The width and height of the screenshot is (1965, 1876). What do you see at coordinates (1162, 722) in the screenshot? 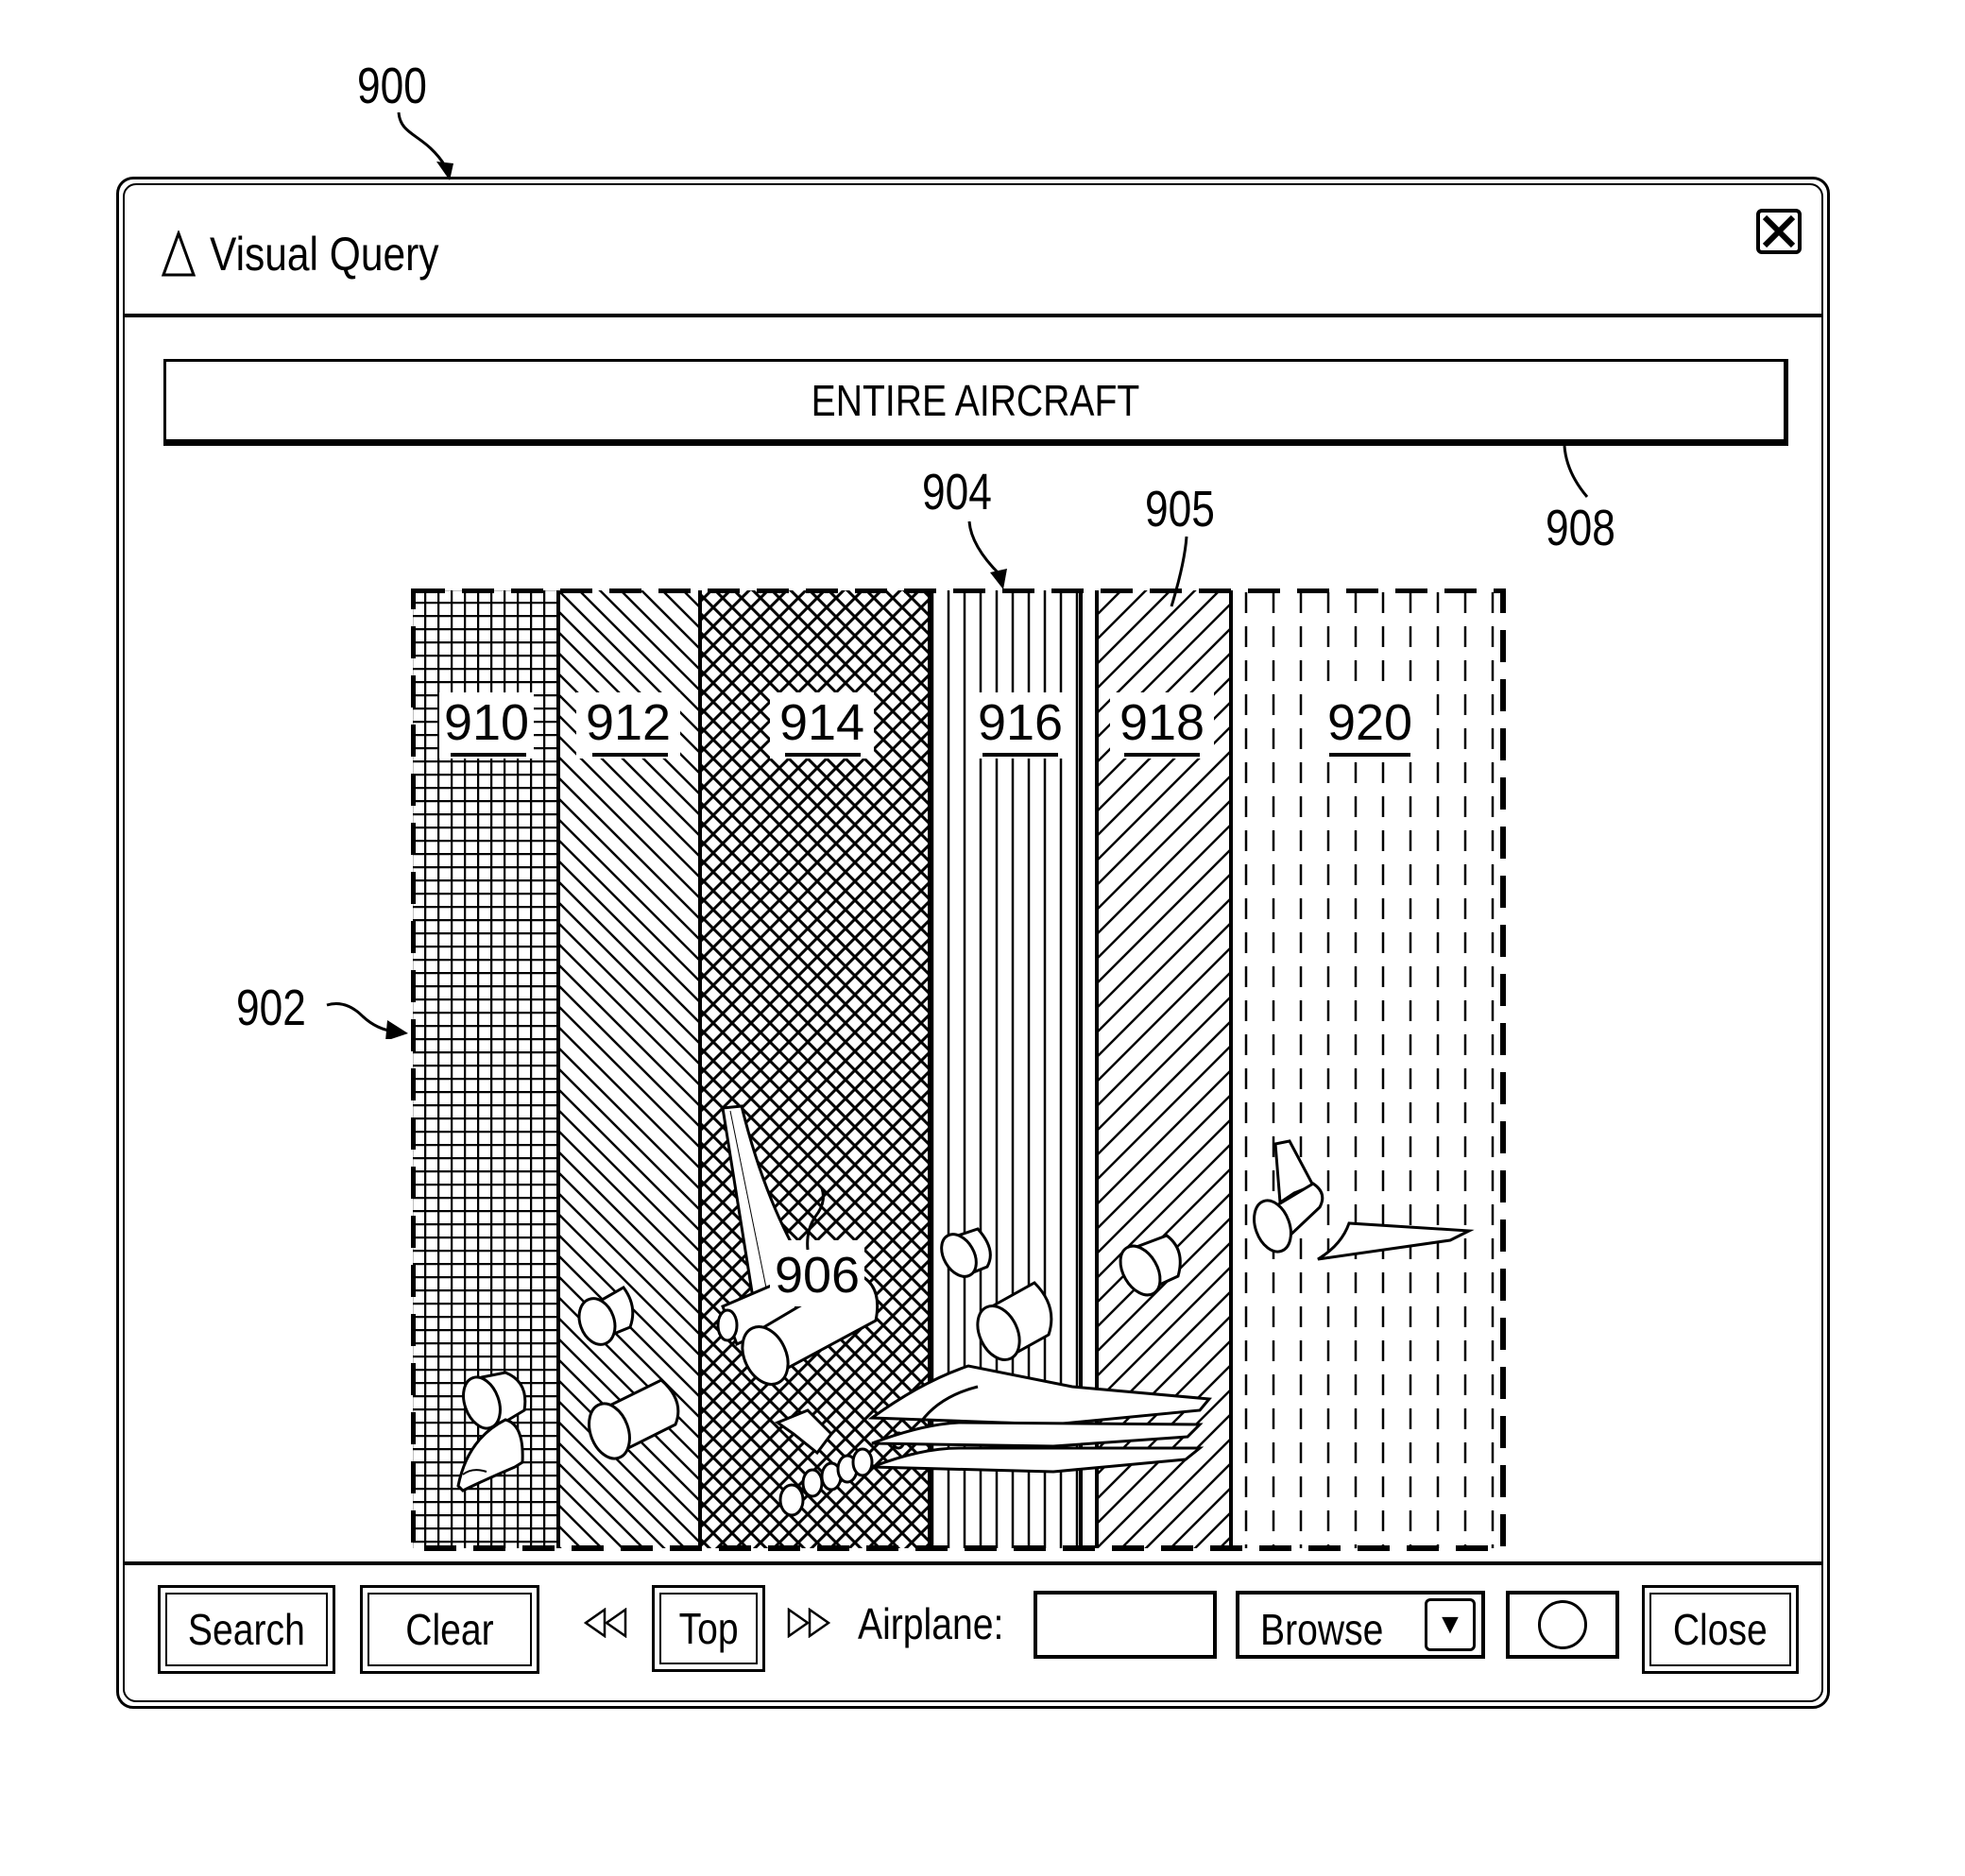
I see `sector-label-918: 918` at bounding box center [1162, 722].